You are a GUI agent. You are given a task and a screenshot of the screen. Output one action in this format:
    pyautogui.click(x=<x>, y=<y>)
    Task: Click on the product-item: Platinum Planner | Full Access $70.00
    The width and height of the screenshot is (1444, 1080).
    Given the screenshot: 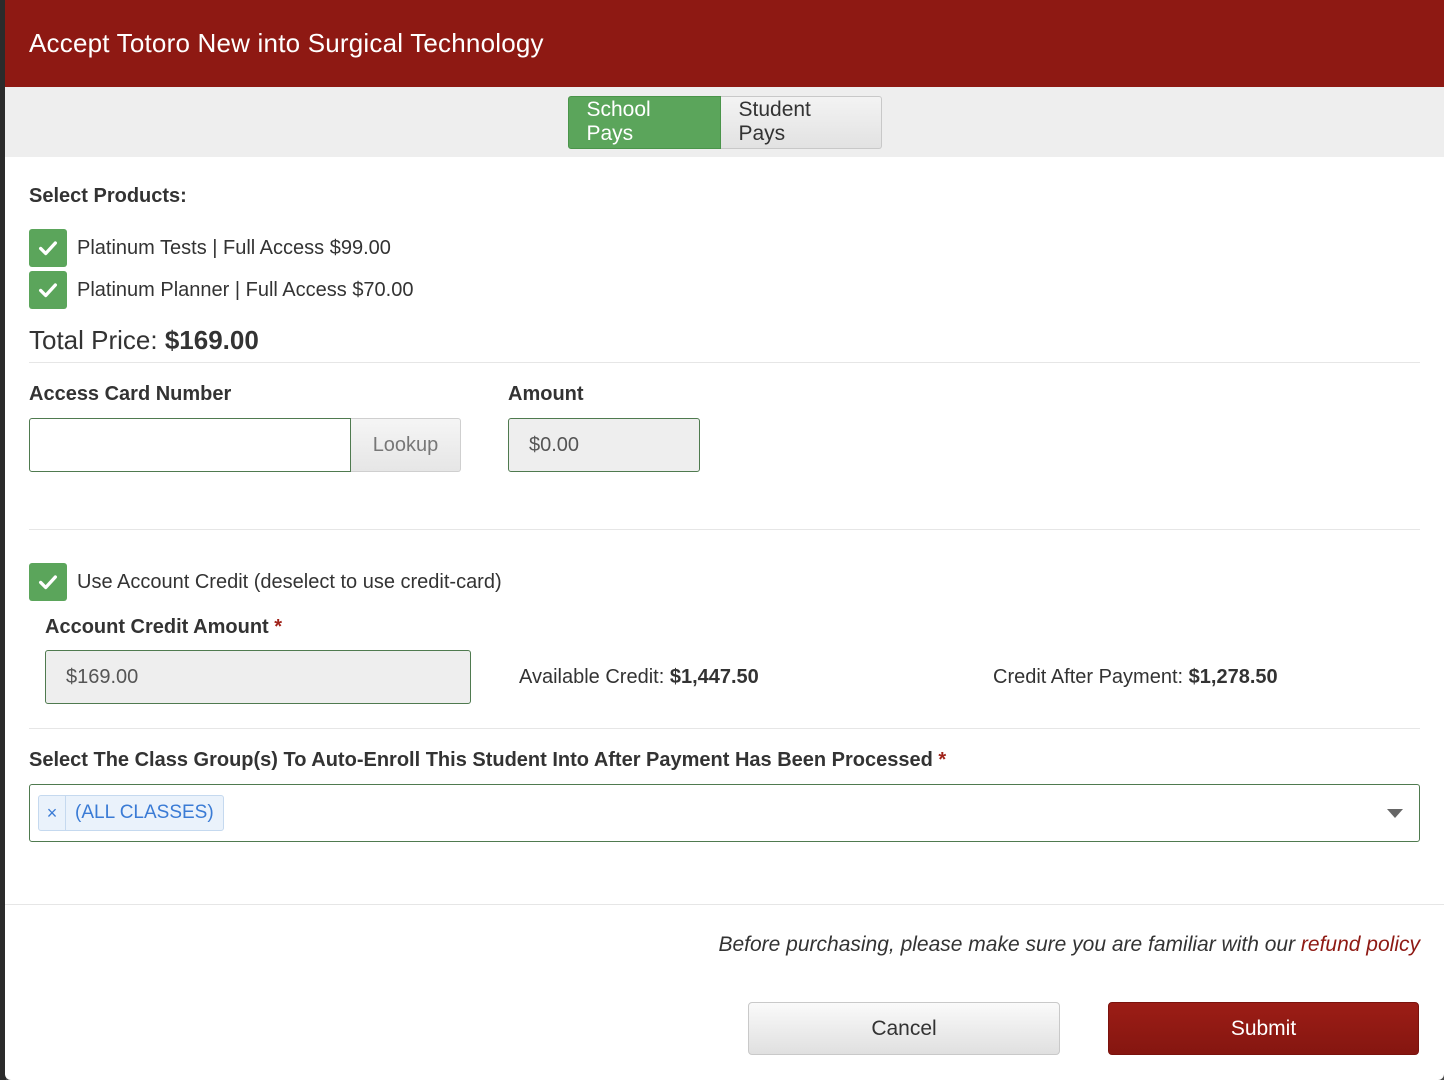 What is the action you would take?
    pyautogui.click(x=724, y=290)
    